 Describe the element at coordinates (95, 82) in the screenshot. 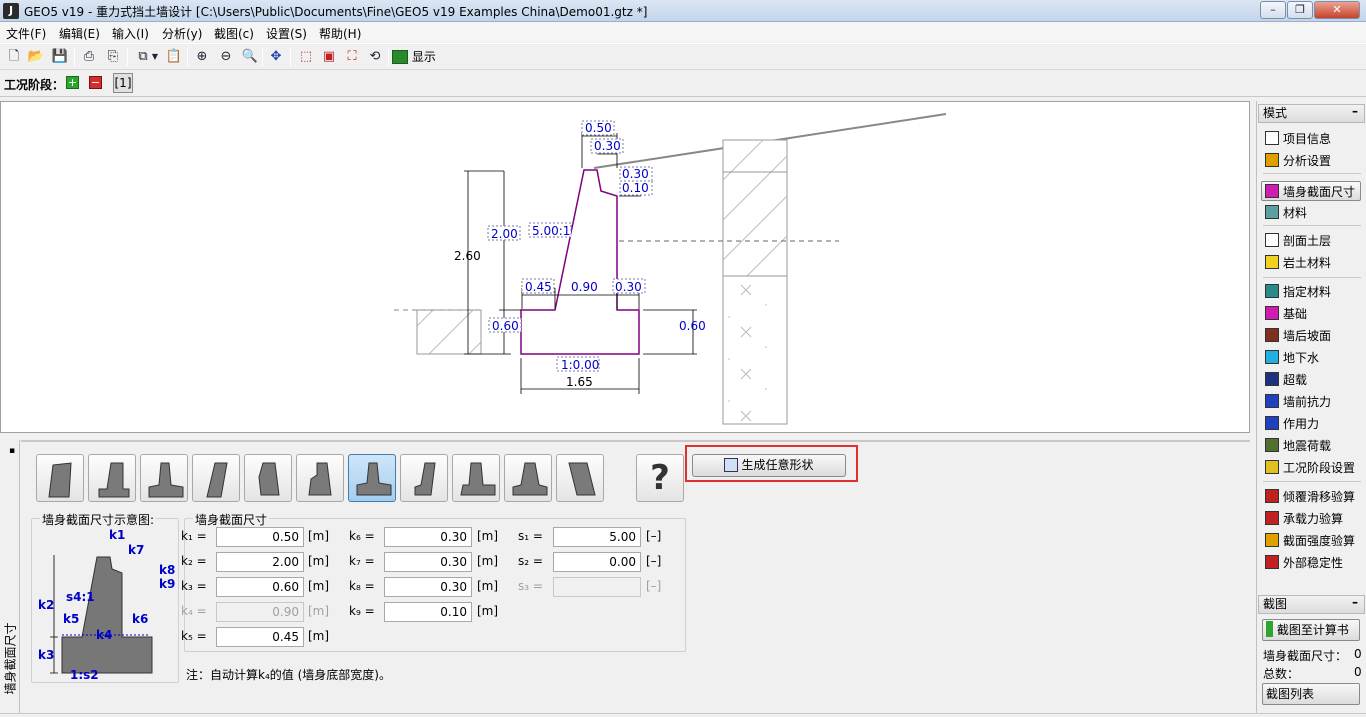

I see `remove-stage-icon: −` at that location.